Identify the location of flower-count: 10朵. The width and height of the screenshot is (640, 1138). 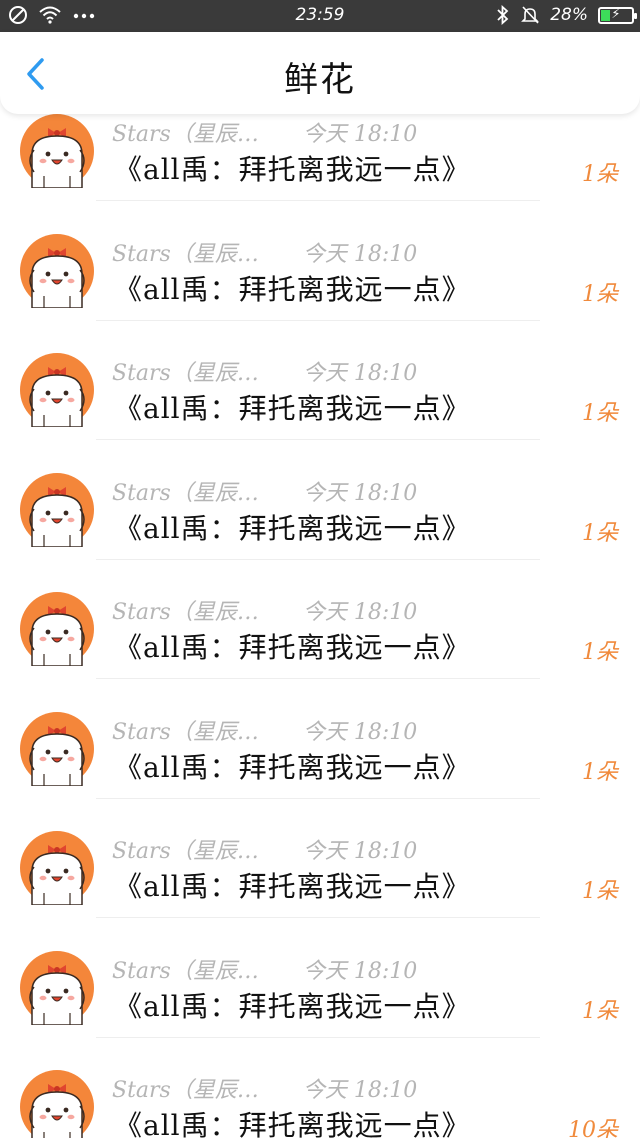
(593, 1128).